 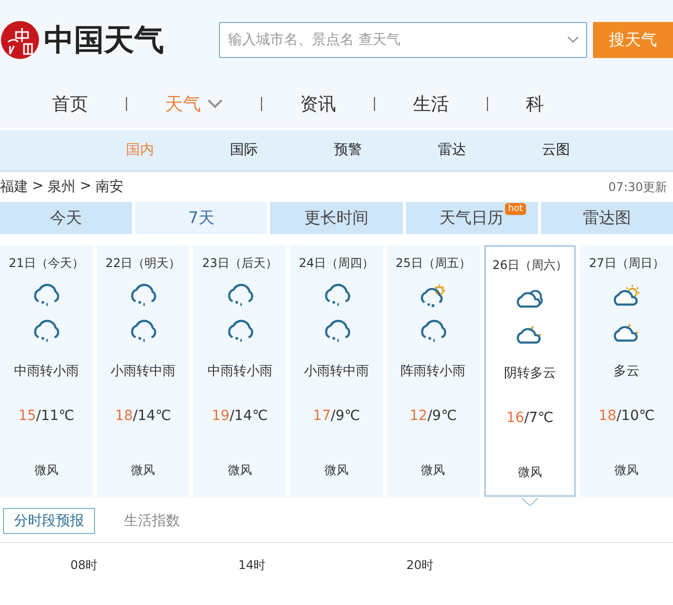 What do you see at coordinates (55, 416) in the screenshot?
I see `low-temperature: /11℃` at bounding box center [55, 416].